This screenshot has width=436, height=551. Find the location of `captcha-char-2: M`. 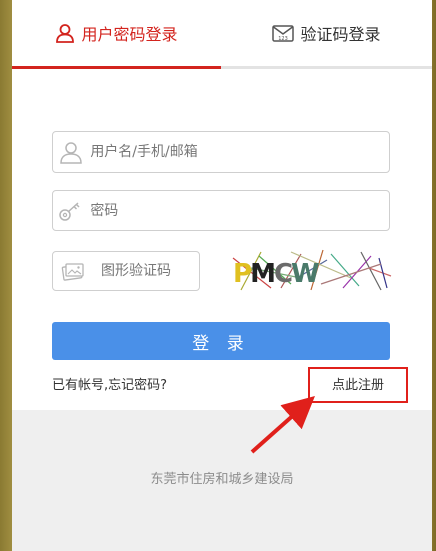

captcha-char-2: M is located at coordinates (262, 274).